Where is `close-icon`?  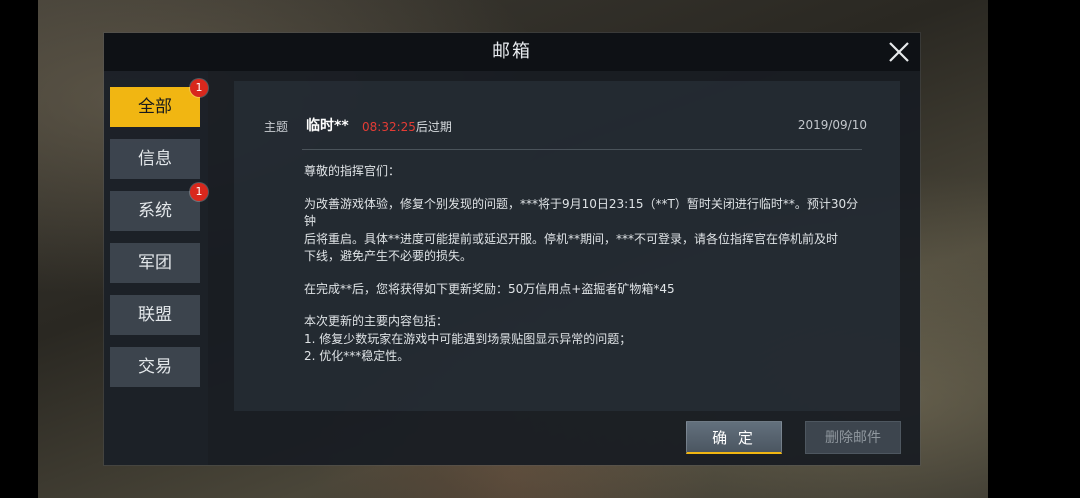 close-icon is located at coordinates (899, 52).